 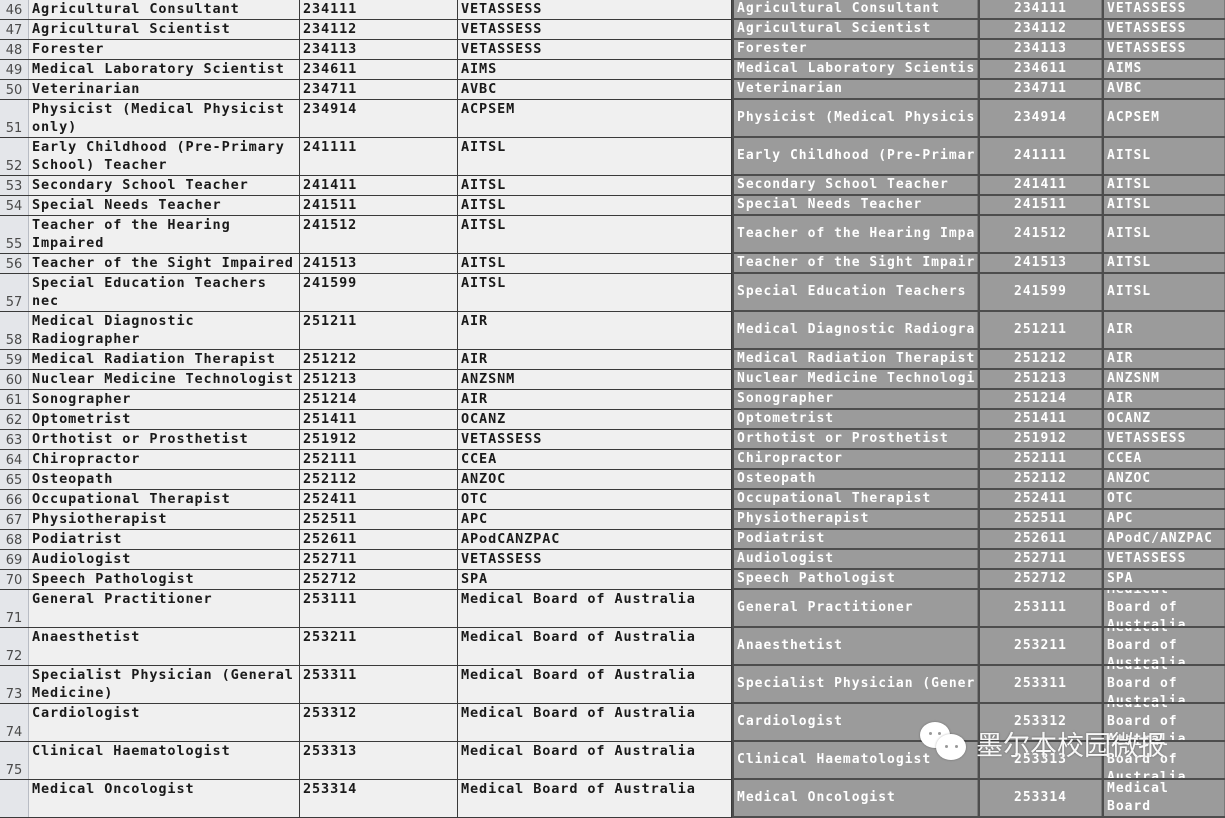 I want to click on row-number: 49, so click(x=14, y=69).